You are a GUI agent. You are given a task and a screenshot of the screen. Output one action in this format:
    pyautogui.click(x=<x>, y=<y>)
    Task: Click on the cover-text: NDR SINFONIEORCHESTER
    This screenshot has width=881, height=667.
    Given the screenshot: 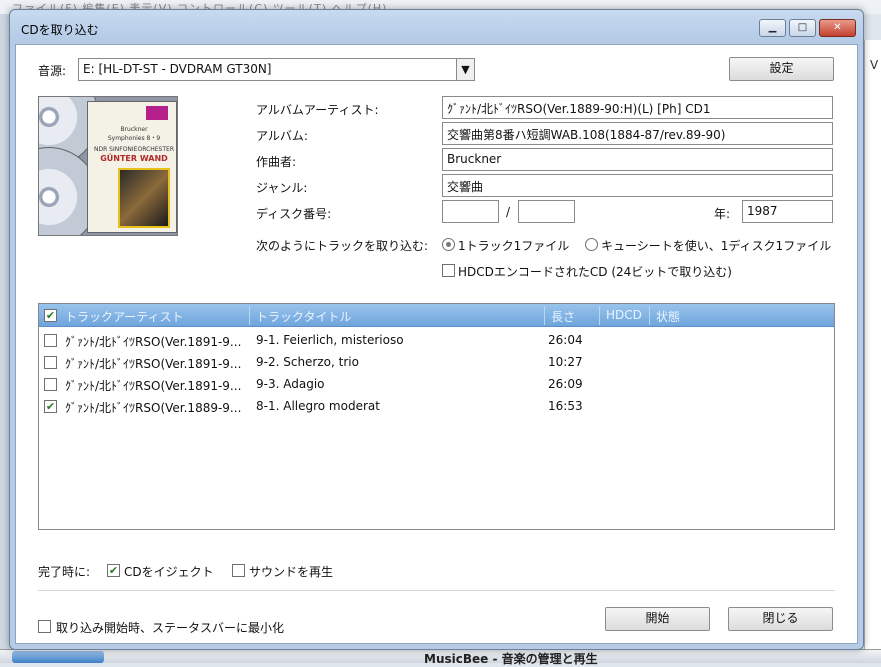 What is the action you would take?
    pyautogui.click(x=134, y=149)
    